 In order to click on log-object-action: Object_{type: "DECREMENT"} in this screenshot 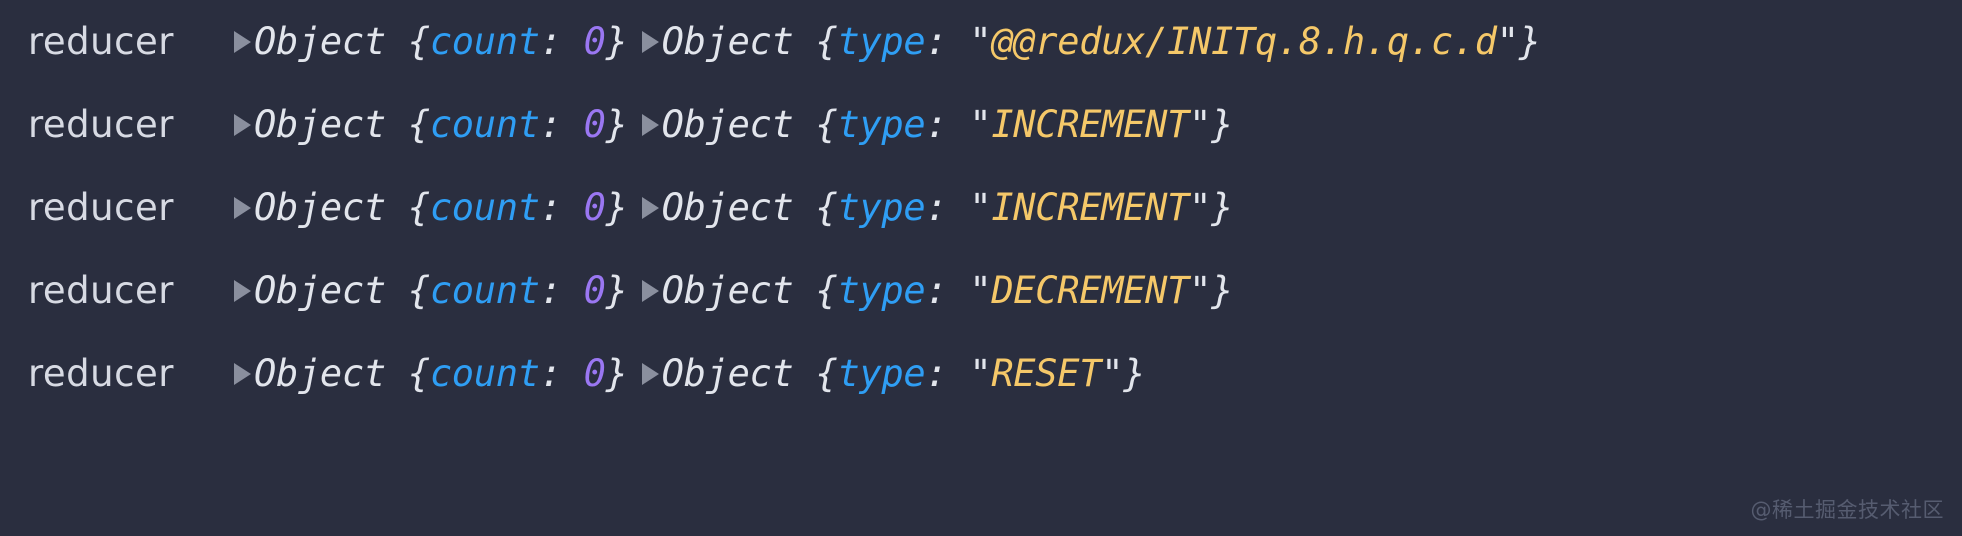, I will do `click(937, 290)`.